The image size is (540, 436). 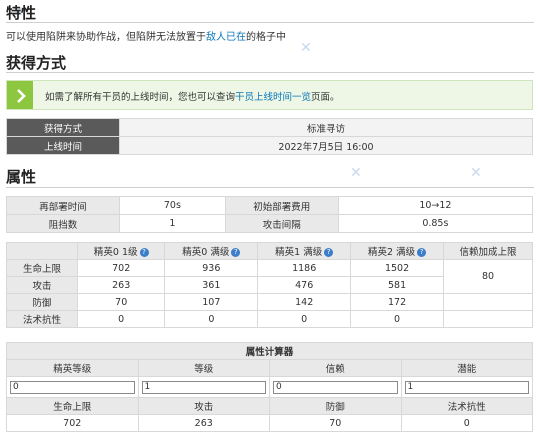 I want to click on result-def-label: 防御, so click(x=335, y=406).